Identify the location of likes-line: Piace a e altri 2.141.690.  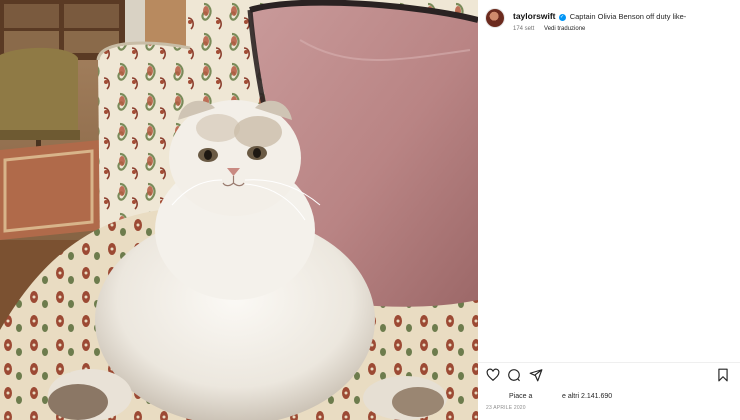
(560, 396).